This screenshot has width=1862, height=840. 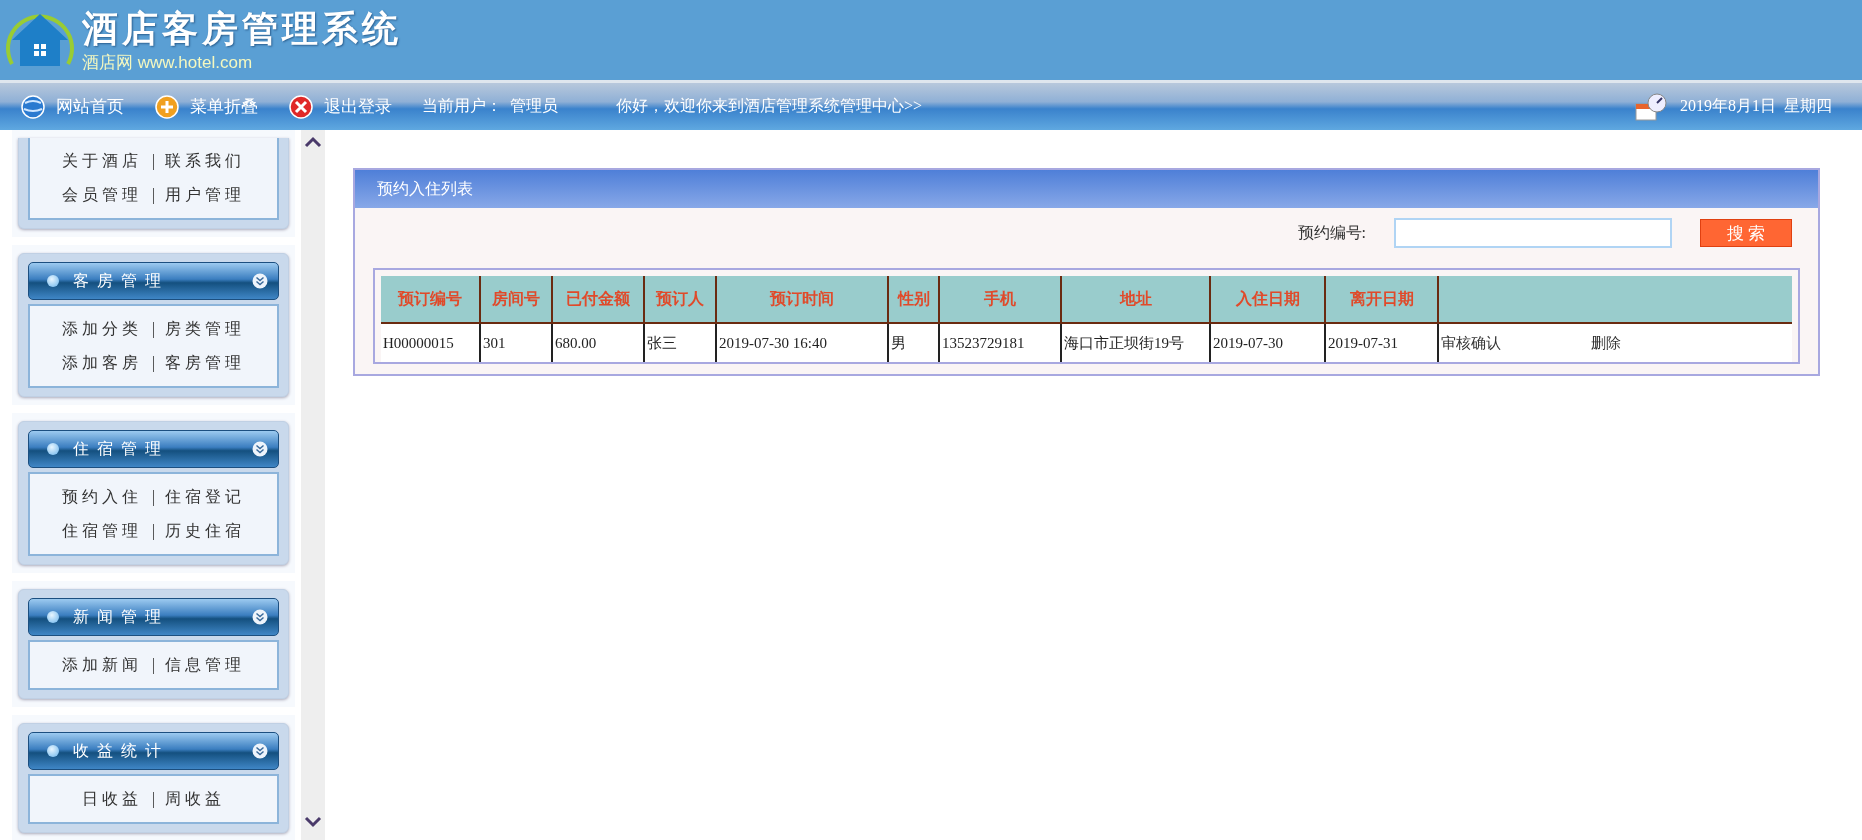 What do you see at coordinates (680, 342) in the screenshot?
I see `table-cell: 张三` at bounding box center [680, 342].